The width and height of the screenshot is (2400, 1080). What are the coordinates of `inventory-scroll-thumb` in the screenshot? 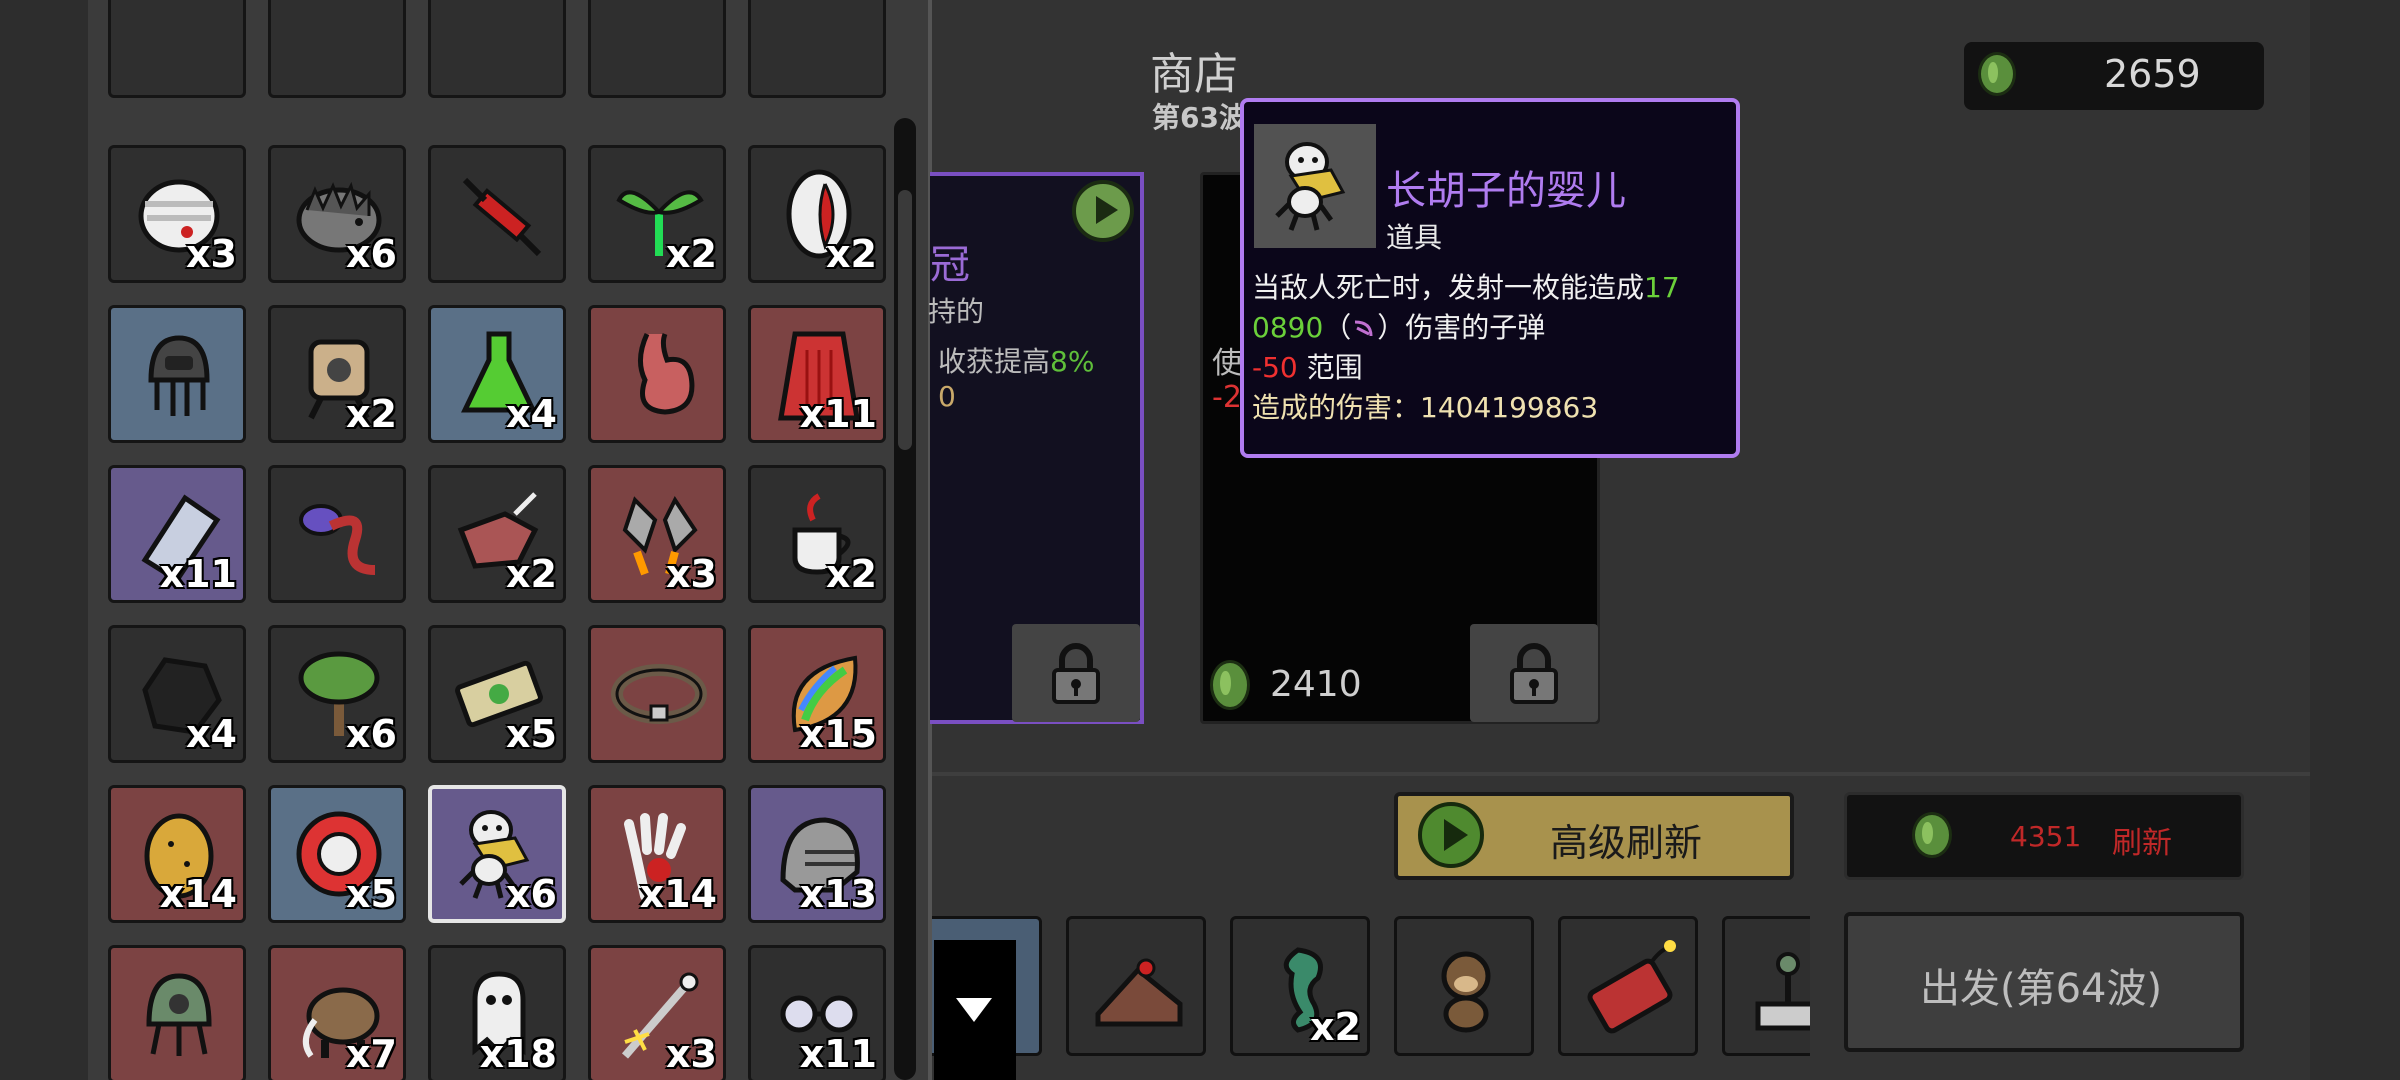 It's located at (905, 320).